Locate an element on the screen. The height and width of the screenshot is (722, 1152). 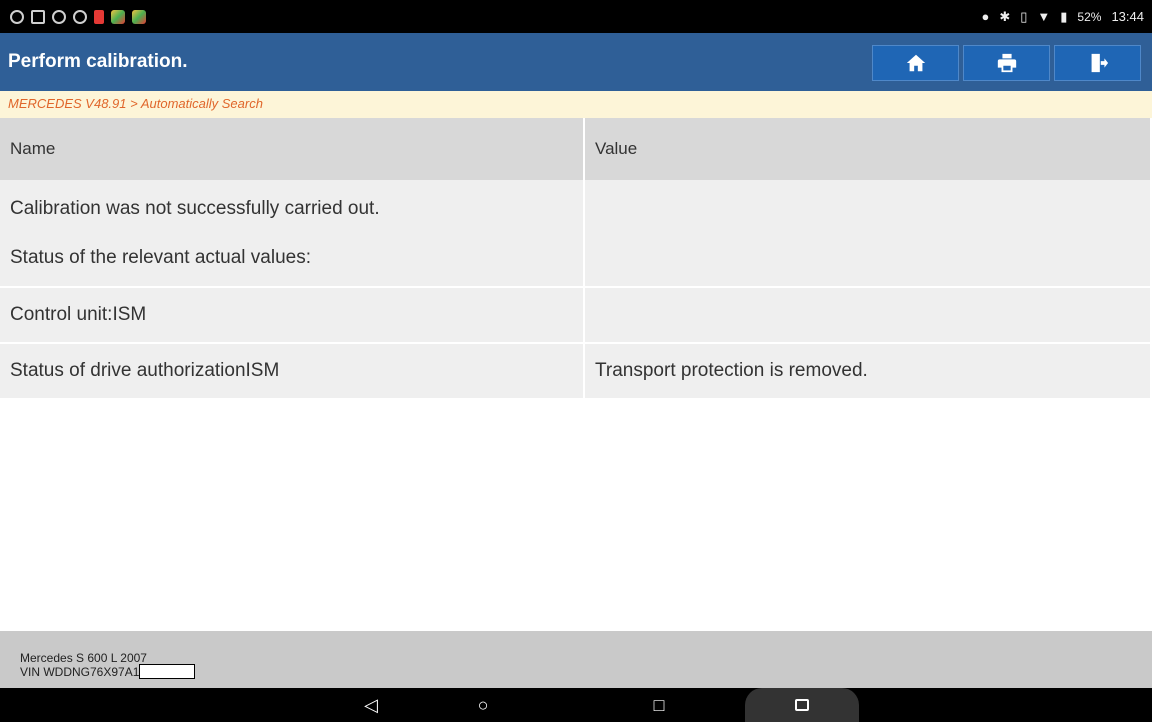
back-button: ◁ is located at coordinates (371, 705).